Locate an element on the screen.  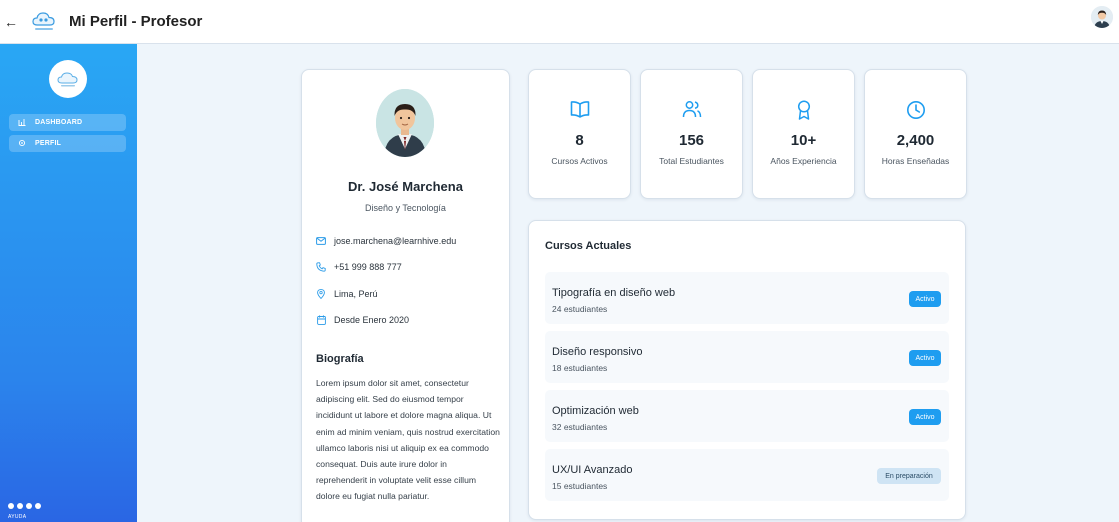
sidebar-item-perfil: PERFIL is located at coordinates (67, 143).